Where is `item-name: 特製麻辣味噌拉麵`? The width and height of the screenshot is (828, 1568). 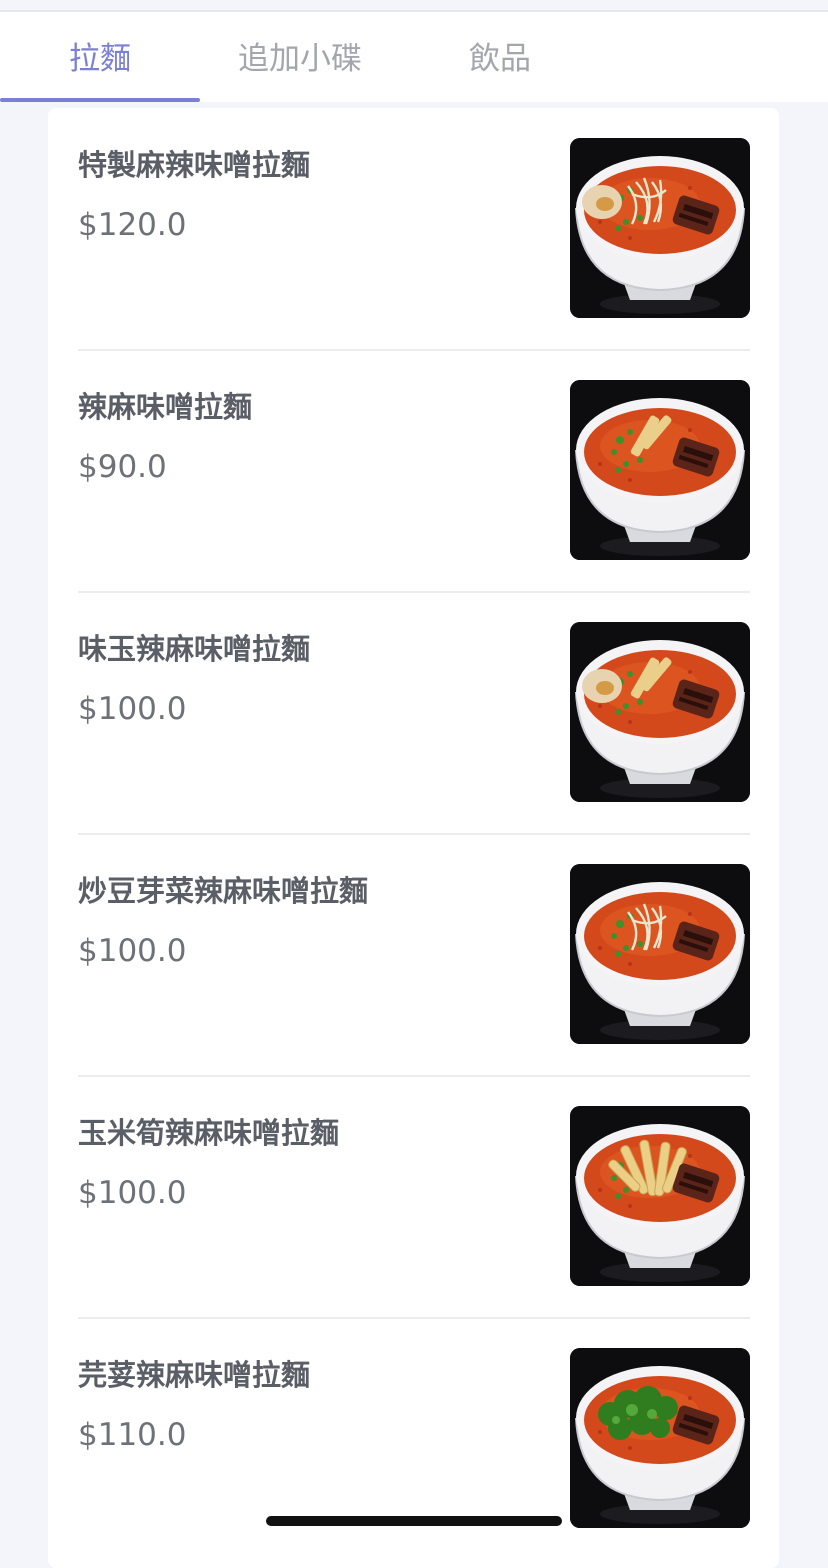
item-name: 特製麻辣味噌拉麵 is located at coordinates (194, 165).